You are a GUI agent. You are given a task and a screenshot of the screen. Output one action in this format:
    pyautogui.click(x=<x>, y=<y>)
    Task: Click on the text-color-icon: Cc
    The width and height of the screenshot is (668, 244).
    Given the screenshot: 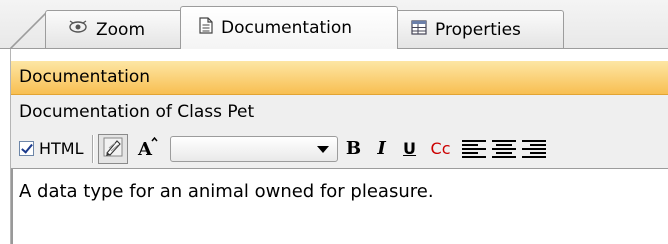 What is the action you would take?
    pyautogui.click(x=440, y=148)
    